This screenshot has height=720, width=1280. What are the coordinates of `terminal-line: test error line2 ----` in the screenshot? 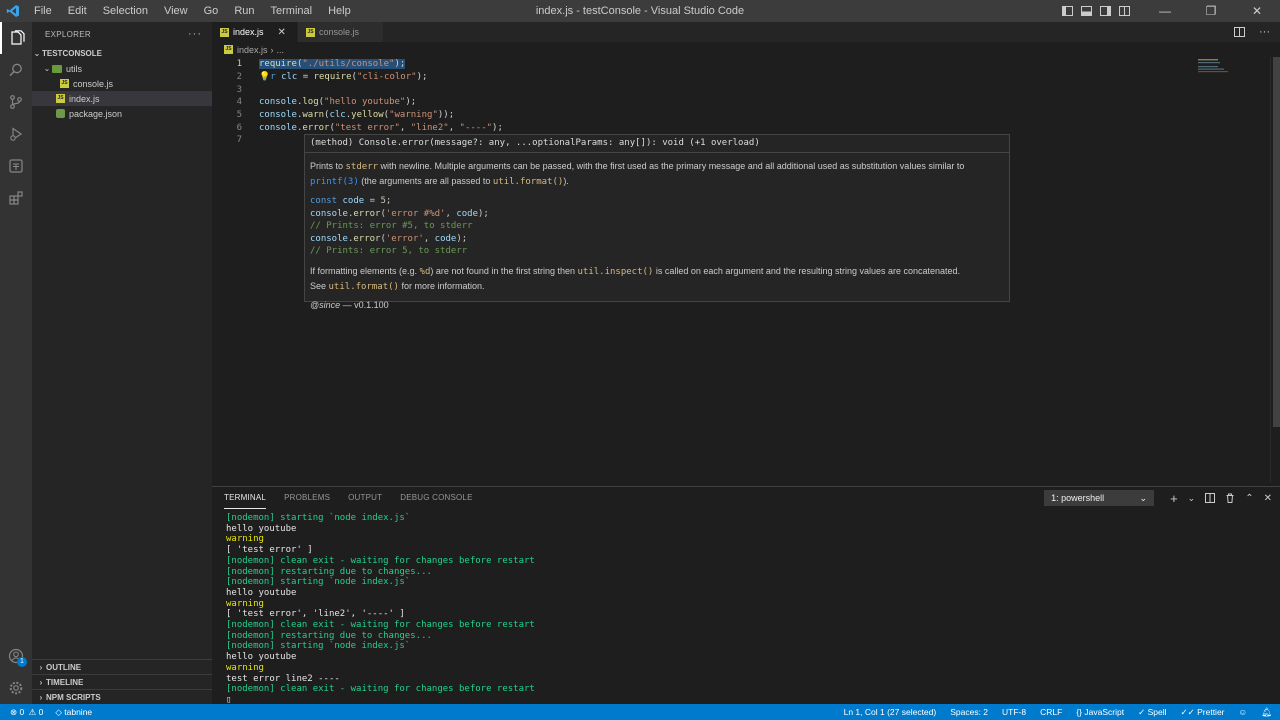 It's located at (283, 678).